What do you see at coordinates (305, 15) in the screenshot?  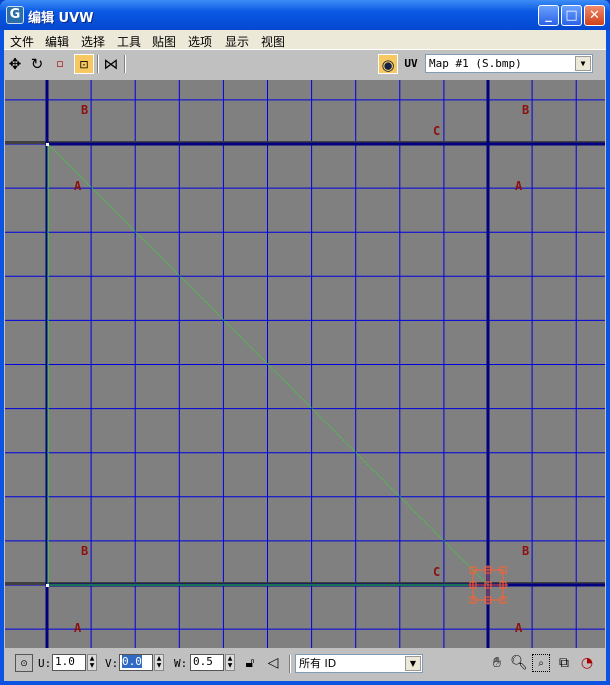 I see `title-bar: G 编辑 UVW _ □ ✕` at bounding box center [305, 15].